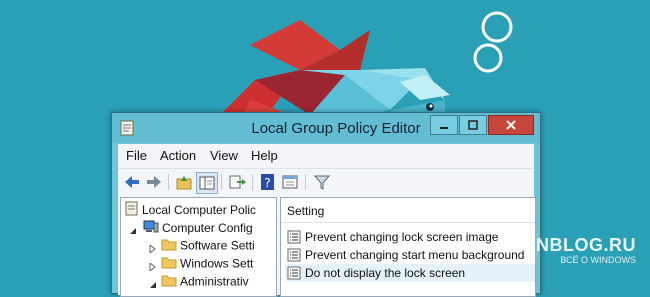  What do you see at coordinates (326, 128) in the screenshot?
I see `title-bar: Local Group Policy Editor` at bounding box center [326, 128].